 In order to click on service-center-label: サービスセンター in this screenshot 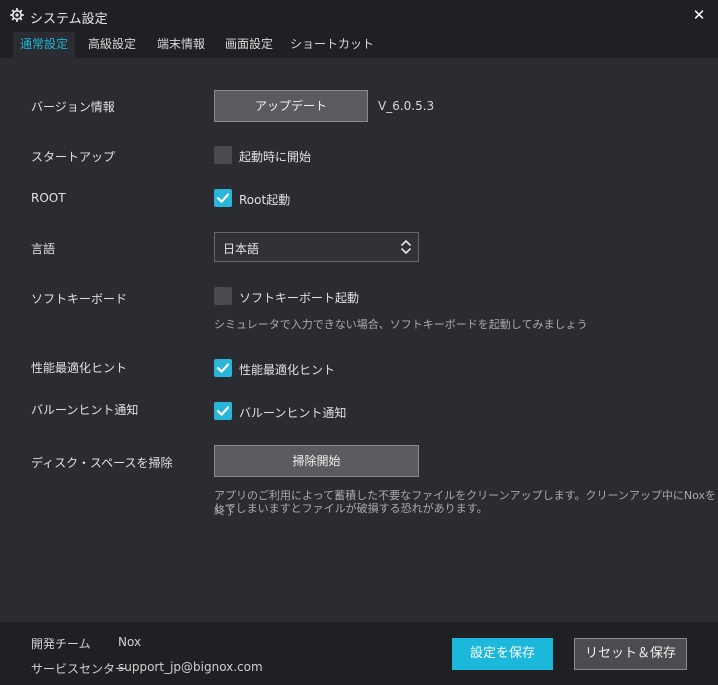, I will do `click(79, 669)`.